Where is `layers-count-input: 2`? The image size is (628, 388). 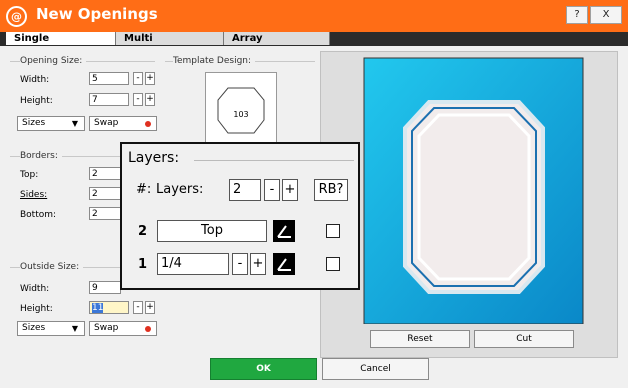
layers-count-input: 2 is located at coordinates (245, 190).